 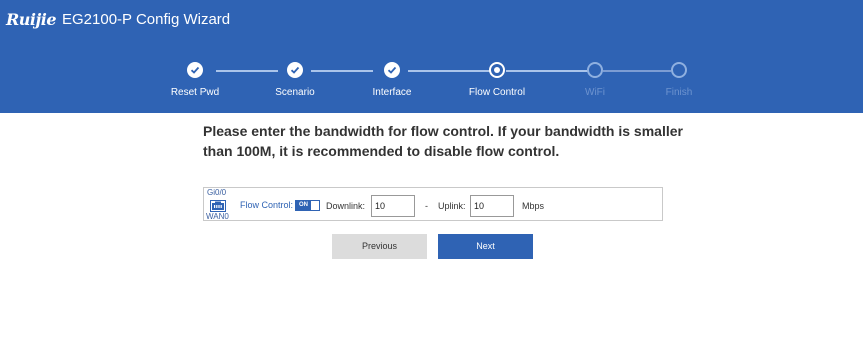 I want to click on flow-control-label: Flow Control:, so click(x=267, y=205).